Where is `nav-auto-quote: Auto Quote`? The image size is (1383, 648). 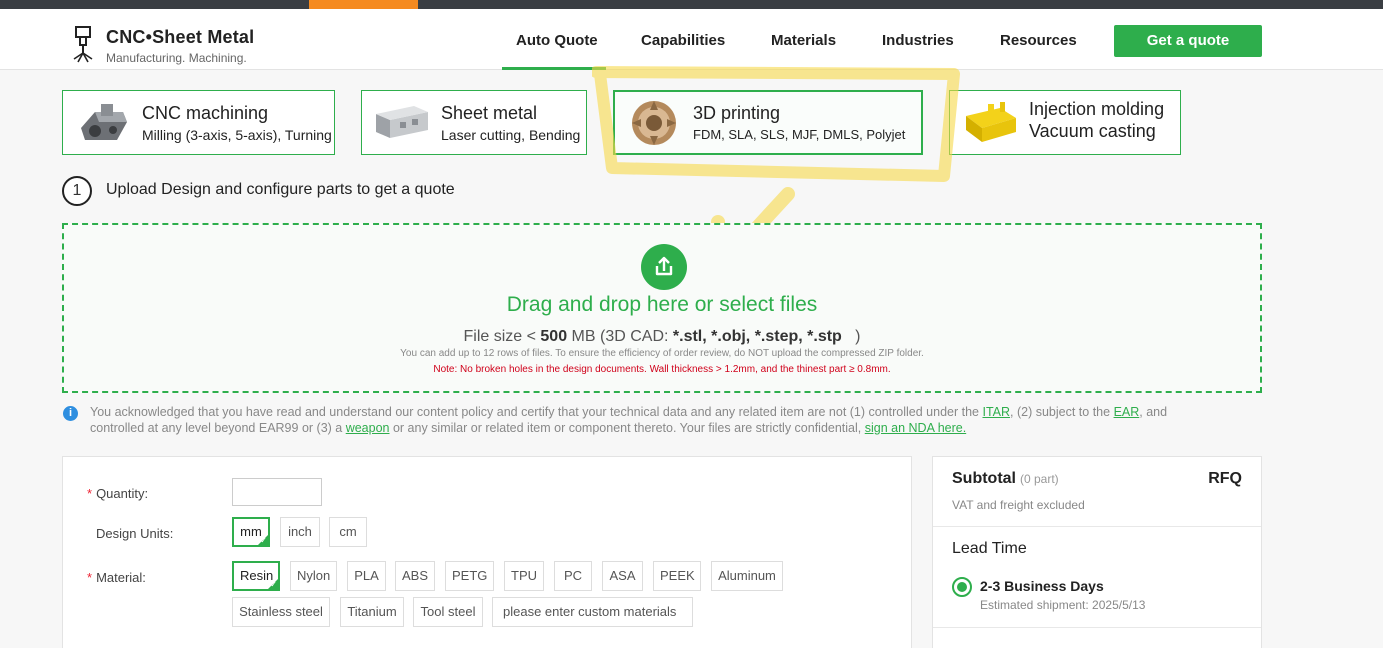 nav-auto-quote: Auto Quote is located at coordinates (557, 40).